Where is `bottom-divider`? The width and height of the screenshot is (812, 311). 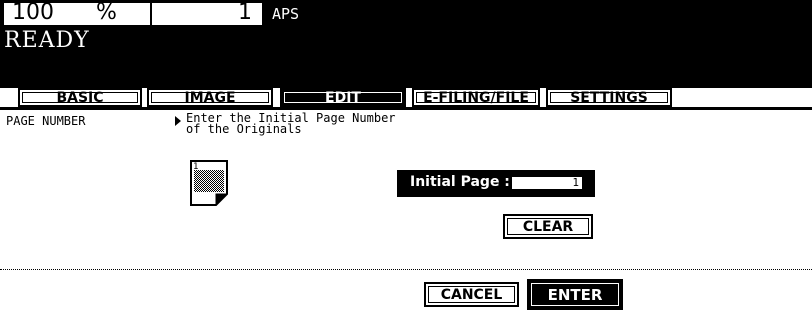 bottom-divider is located at coordinates (406, 269).